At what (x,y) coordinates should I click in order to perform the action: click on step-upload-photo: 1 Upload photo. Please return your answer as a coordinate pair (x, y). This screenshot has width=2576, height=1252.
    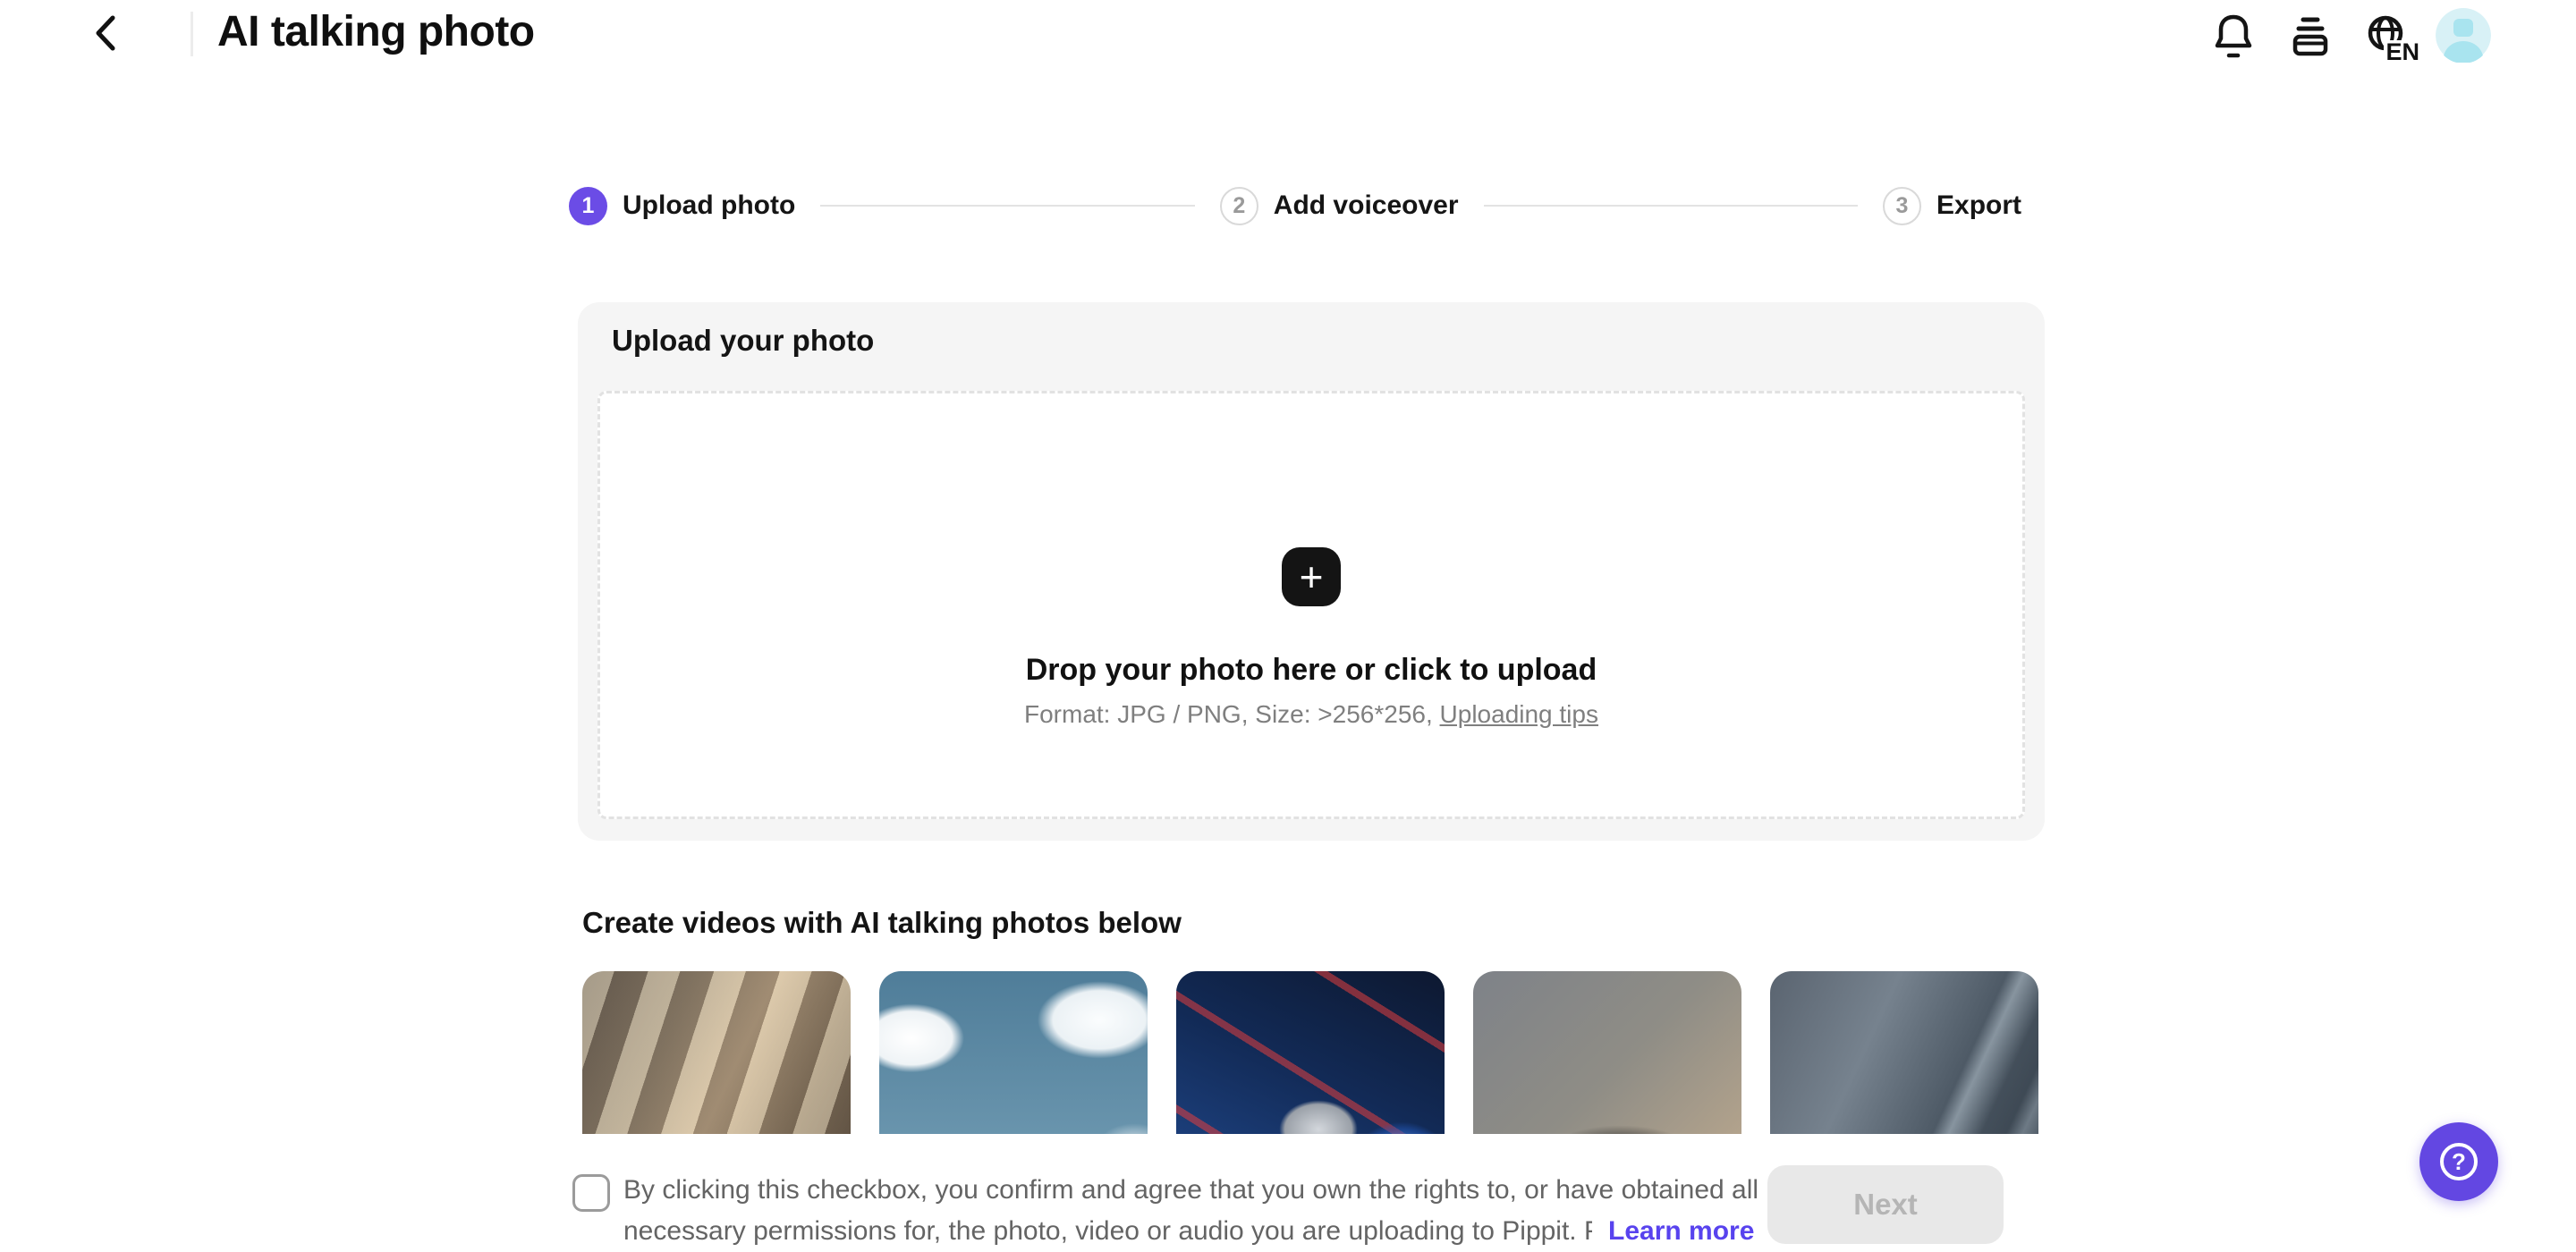
    Looking at the image, I should click on (682, 205).